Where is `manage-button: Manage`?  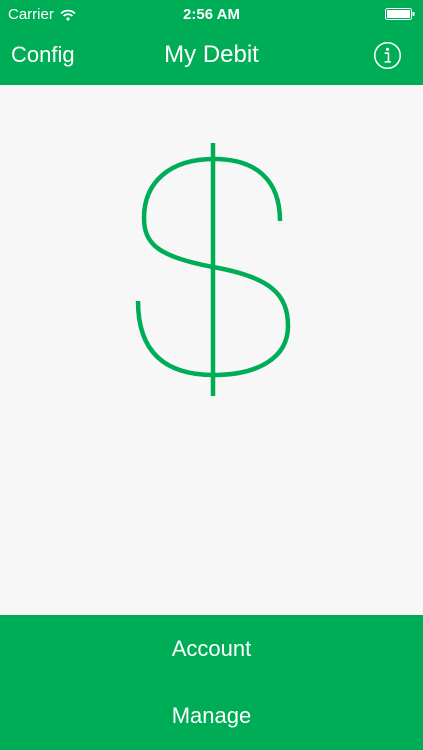 manage-button: Manage is located at coordinates (211, 716).